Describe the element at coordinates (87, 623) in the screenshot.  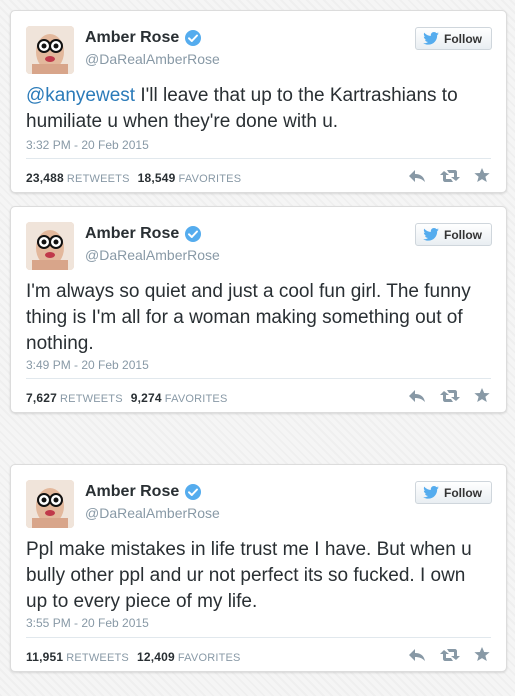
I see `timestamp: 3:55 PM - 20 Feb 2015` at that location.